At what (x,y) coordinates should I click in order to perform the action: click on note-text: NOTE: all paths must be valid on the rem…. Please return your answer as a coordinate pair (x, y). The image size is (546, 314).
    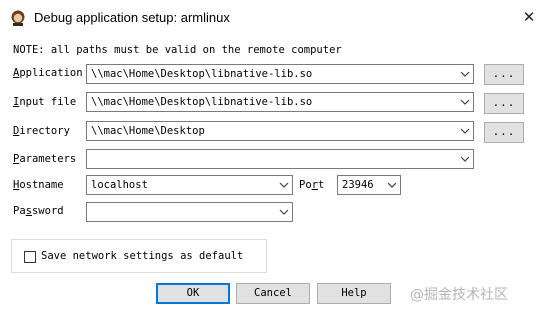
    Looking at the image, I should click on (177, 50).